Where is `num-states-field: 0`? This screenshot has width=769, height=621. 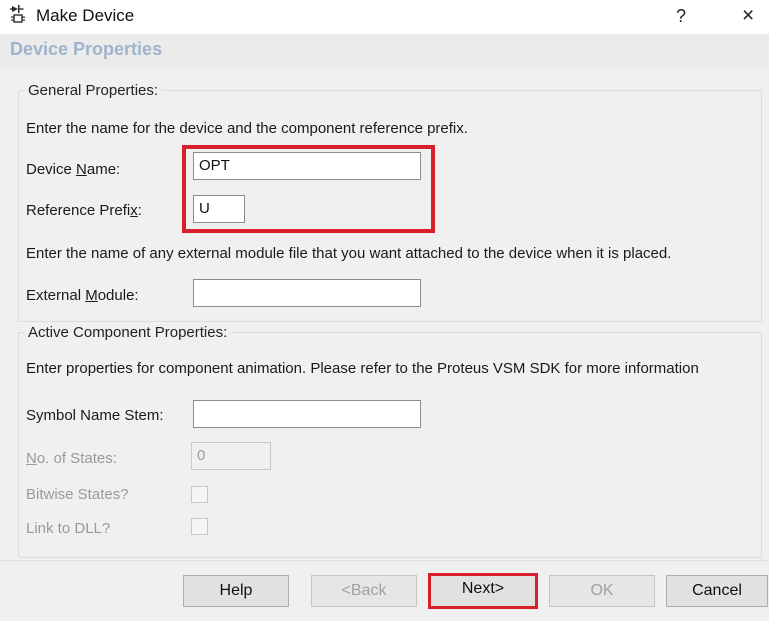 num-states-field: 0 is located at coordinates (231, 456).